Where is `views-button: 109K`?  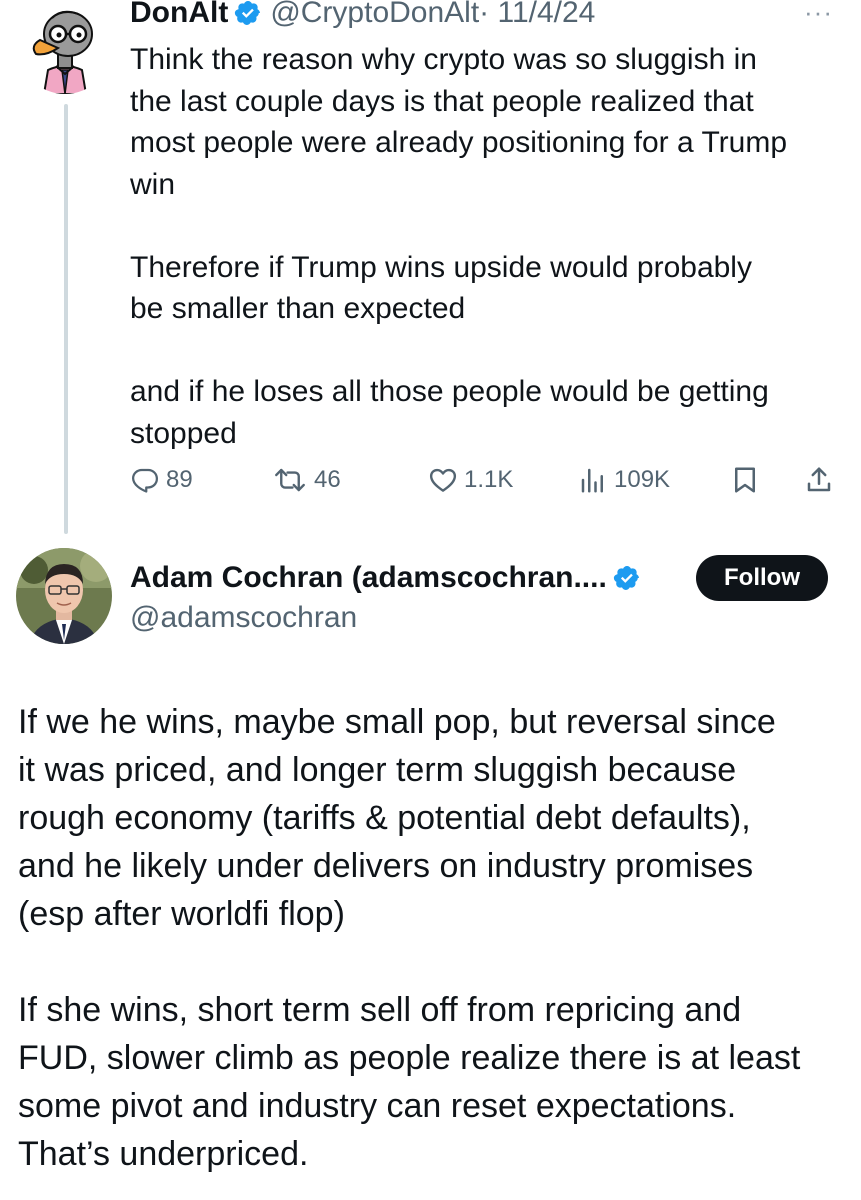
views-button: 109K is located at coordinates (624, 480).